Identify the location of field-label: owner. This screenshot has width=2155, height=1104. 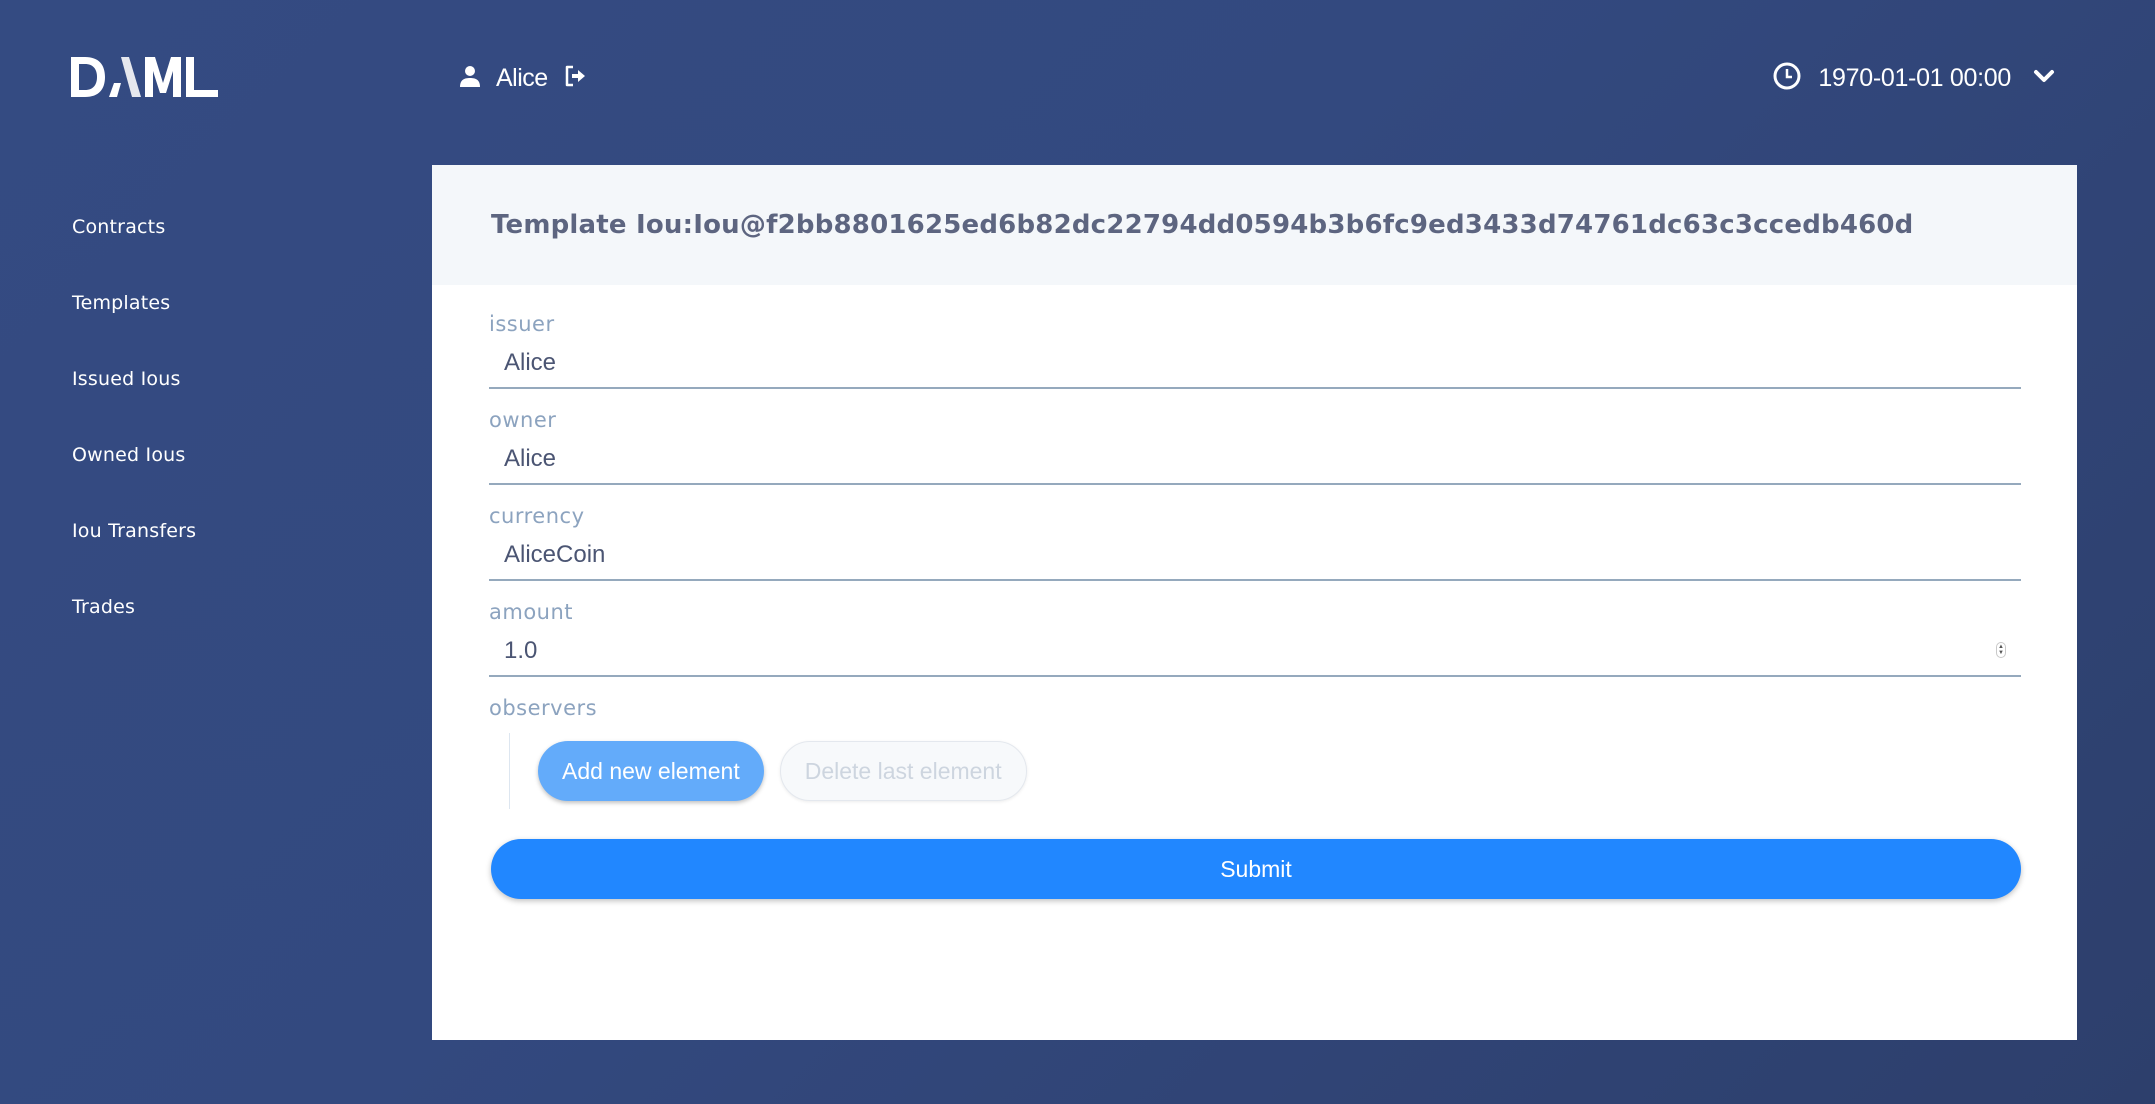
(523, 420).